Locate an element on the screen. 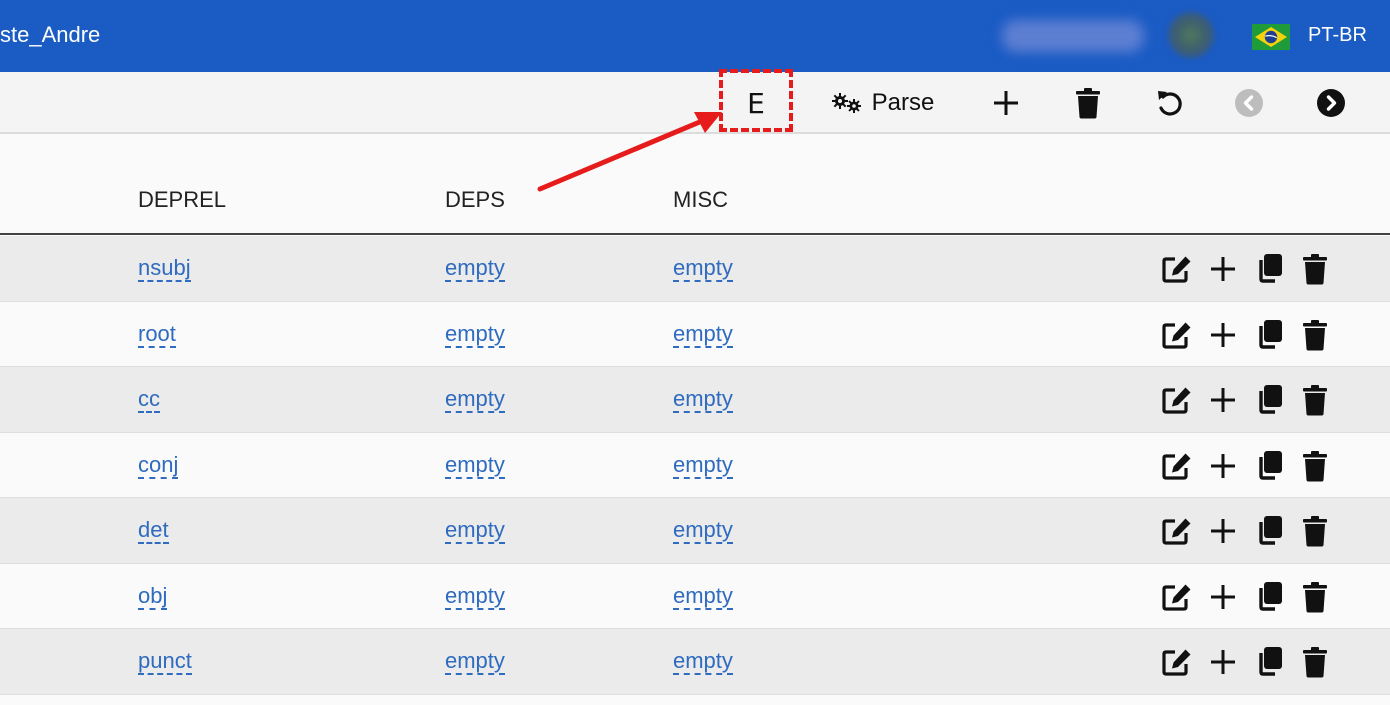 This screenshot has height=705, width=1390. toolbar: E Parse is located at coordinates (695, 103).